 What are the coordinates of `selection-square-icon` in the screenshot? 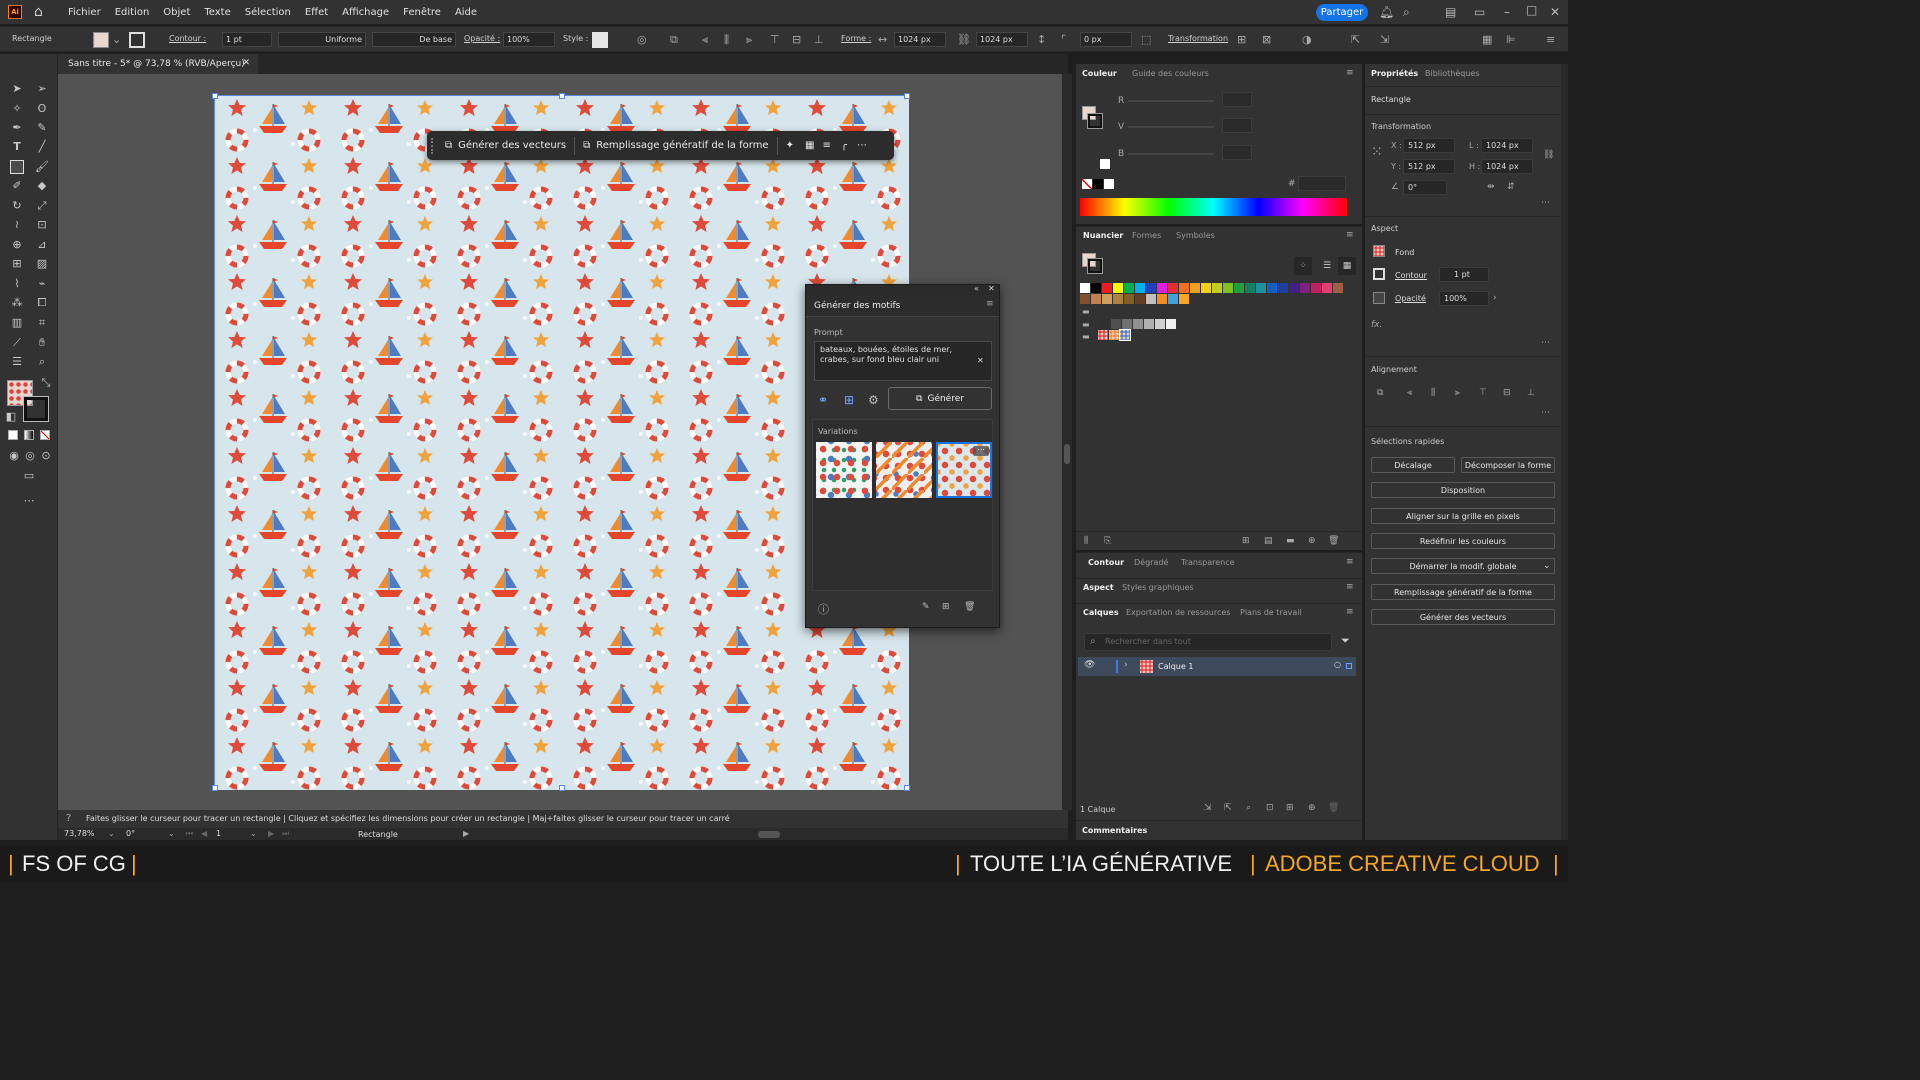 It's located at (1349, 666).